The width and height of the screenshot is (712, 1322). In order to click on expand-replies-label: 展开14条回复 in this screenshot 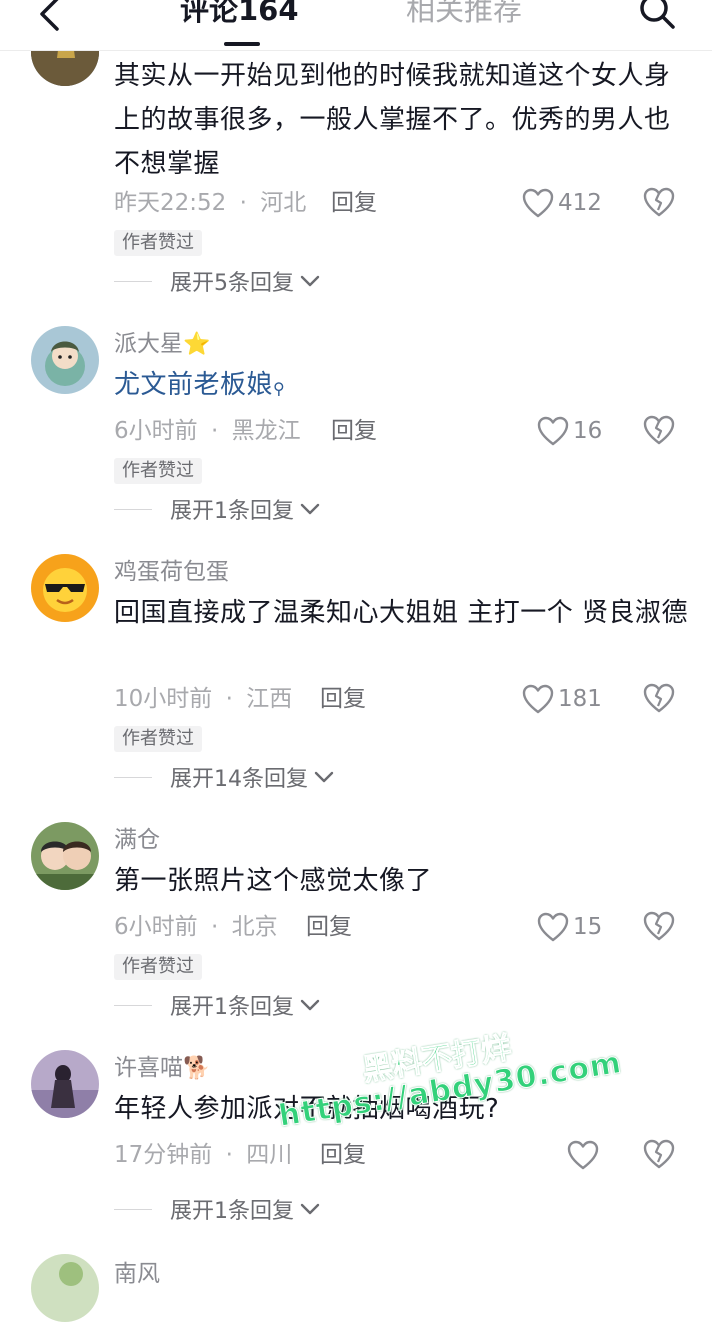, I will do `click(239, 779)`.